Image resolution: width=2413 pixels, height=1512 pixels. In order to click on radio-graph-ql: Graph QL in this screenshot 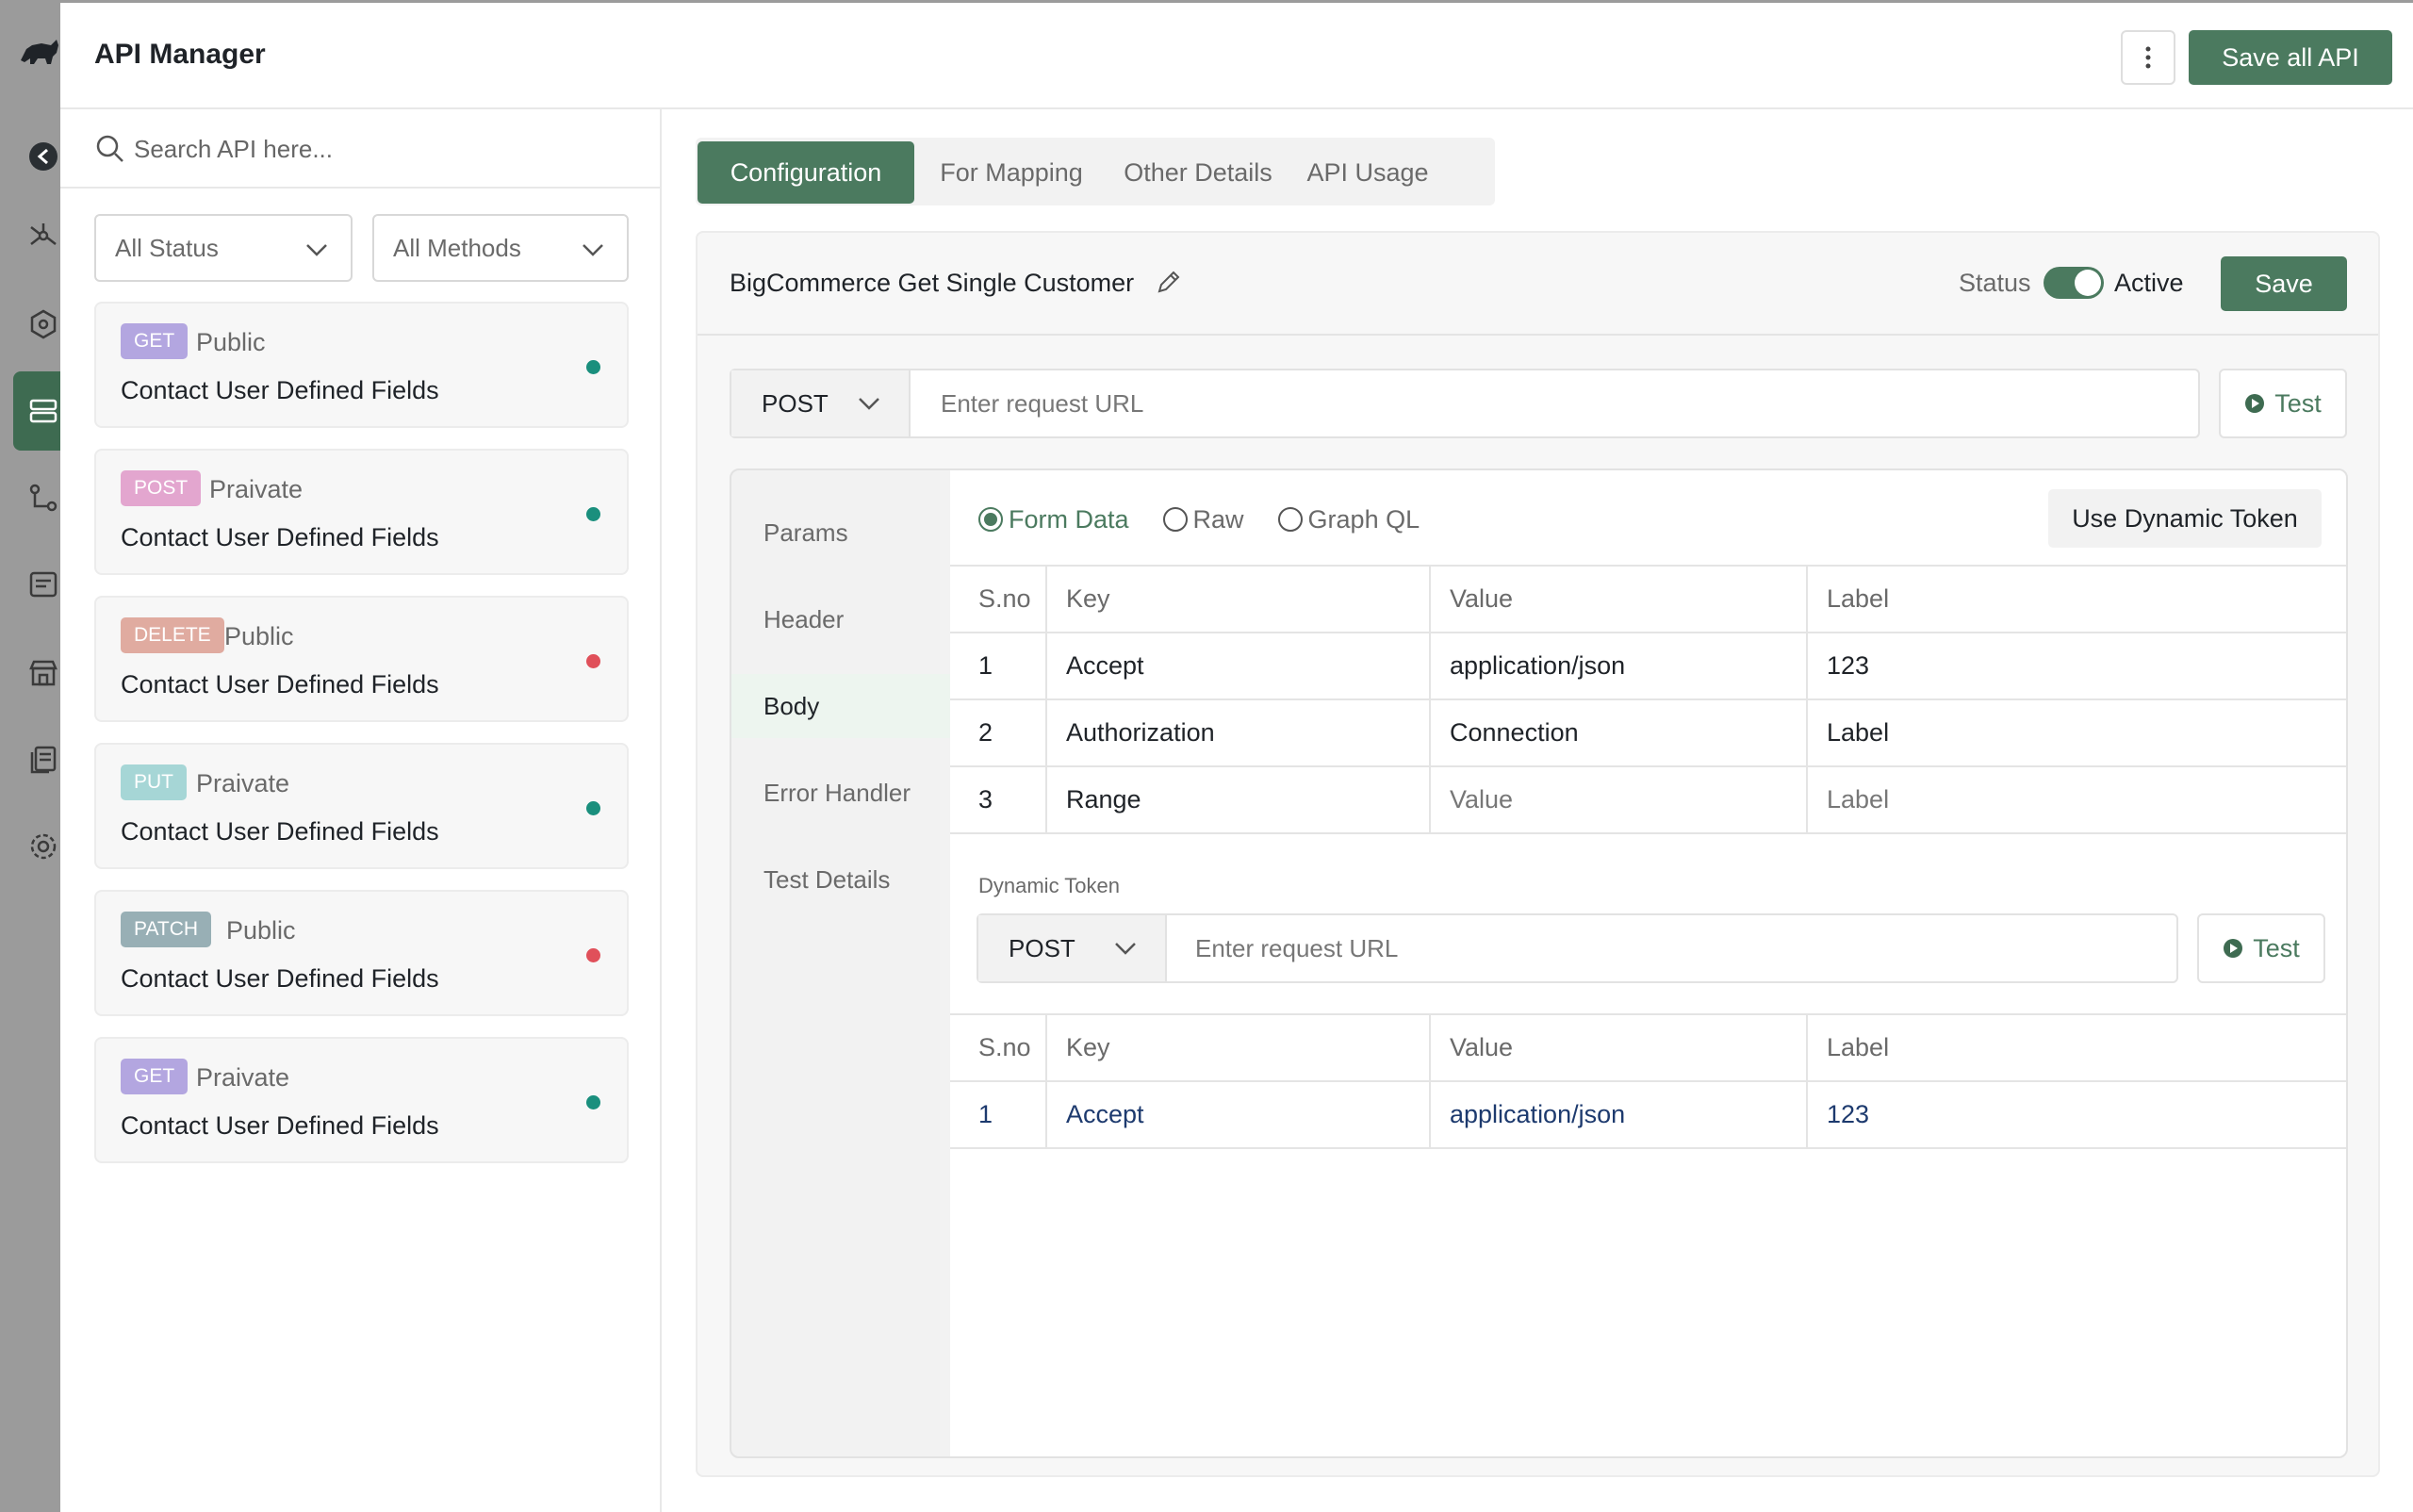, I will do `click(1348, 519)`.